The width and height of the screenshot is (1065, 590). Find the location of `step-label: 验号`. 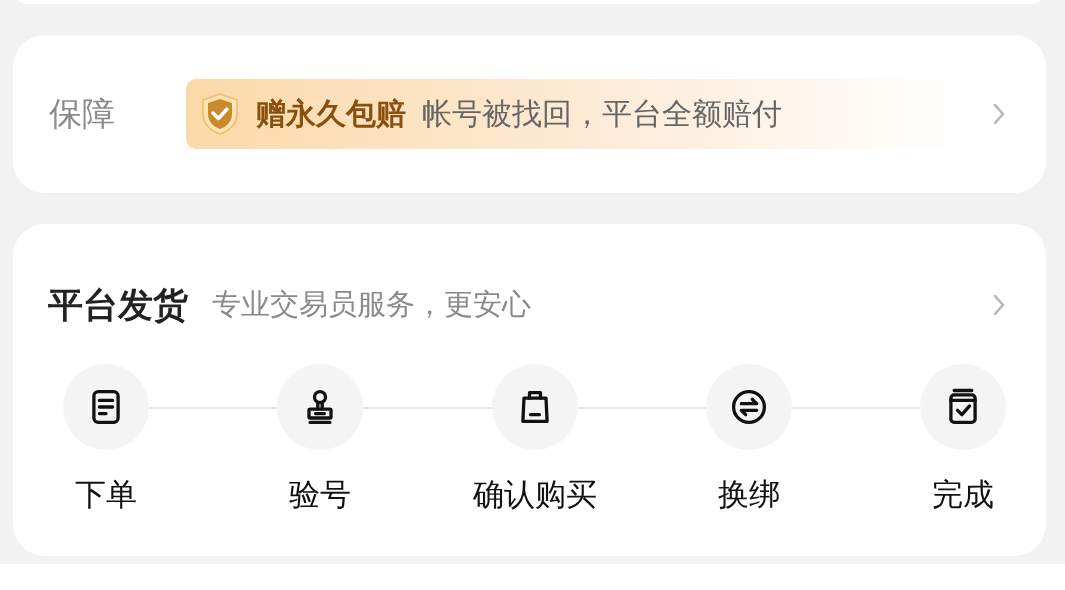

step-label: 验号 is located at coordinates (320, 494).